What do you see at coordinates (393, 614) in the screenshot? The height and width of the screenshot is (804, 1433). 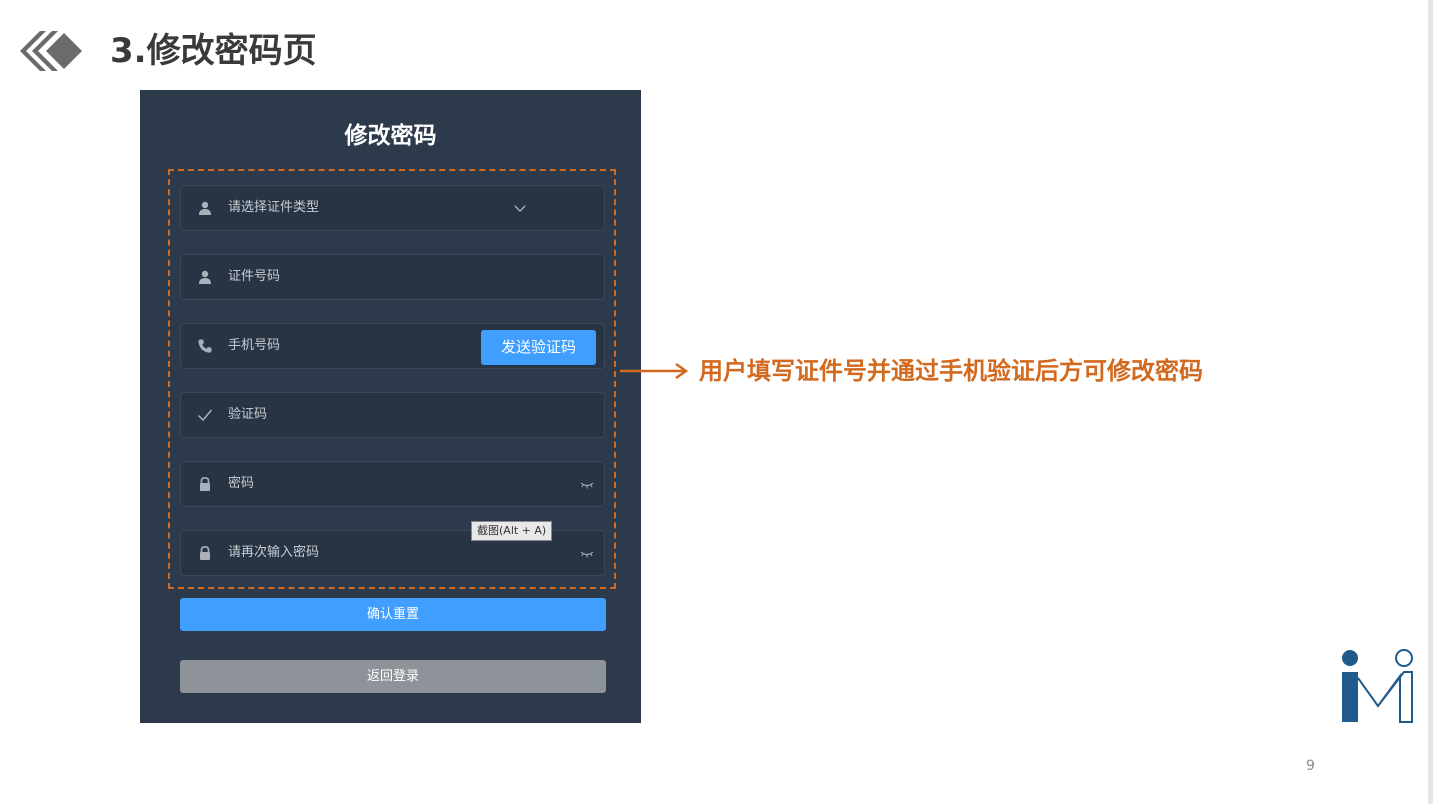 I see `confirm-reset-button: 确认重置` at bounding box center [393, 614].